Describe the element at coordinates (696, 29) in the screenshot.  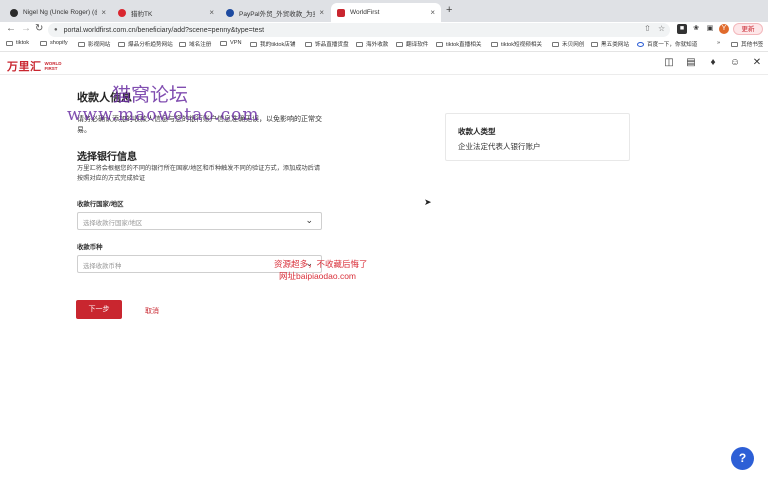
I see `puzzle-icon: ❀` at that location.